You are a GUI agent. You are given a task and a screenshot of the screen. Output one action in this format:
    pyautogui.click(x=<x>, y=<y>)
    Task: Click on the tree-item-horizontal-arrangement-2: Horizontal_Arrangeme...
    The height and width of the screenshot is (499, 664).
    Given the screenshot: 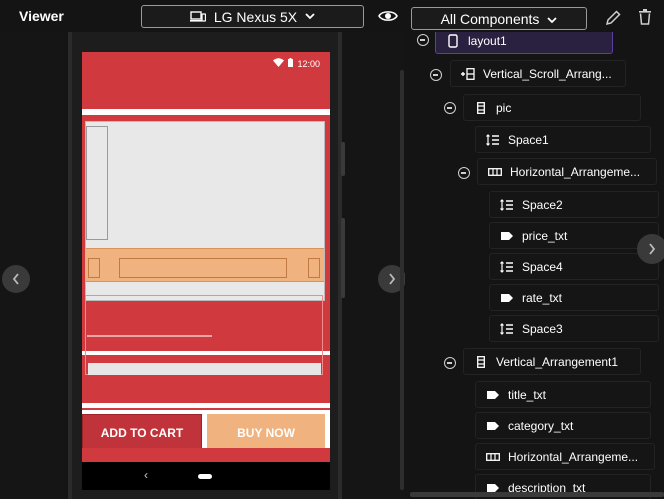 What is the action you would take?
    pyautogui.click(x=565, y=456)
    